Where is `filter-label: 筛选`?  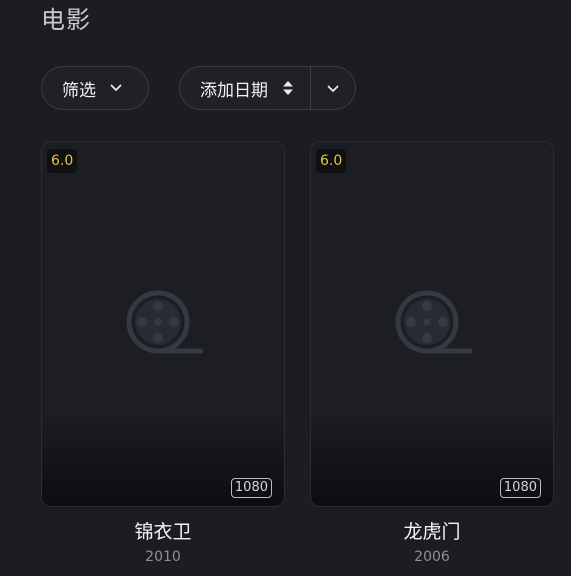 filter-label: 筛选 is located at coordinates (79, 90).